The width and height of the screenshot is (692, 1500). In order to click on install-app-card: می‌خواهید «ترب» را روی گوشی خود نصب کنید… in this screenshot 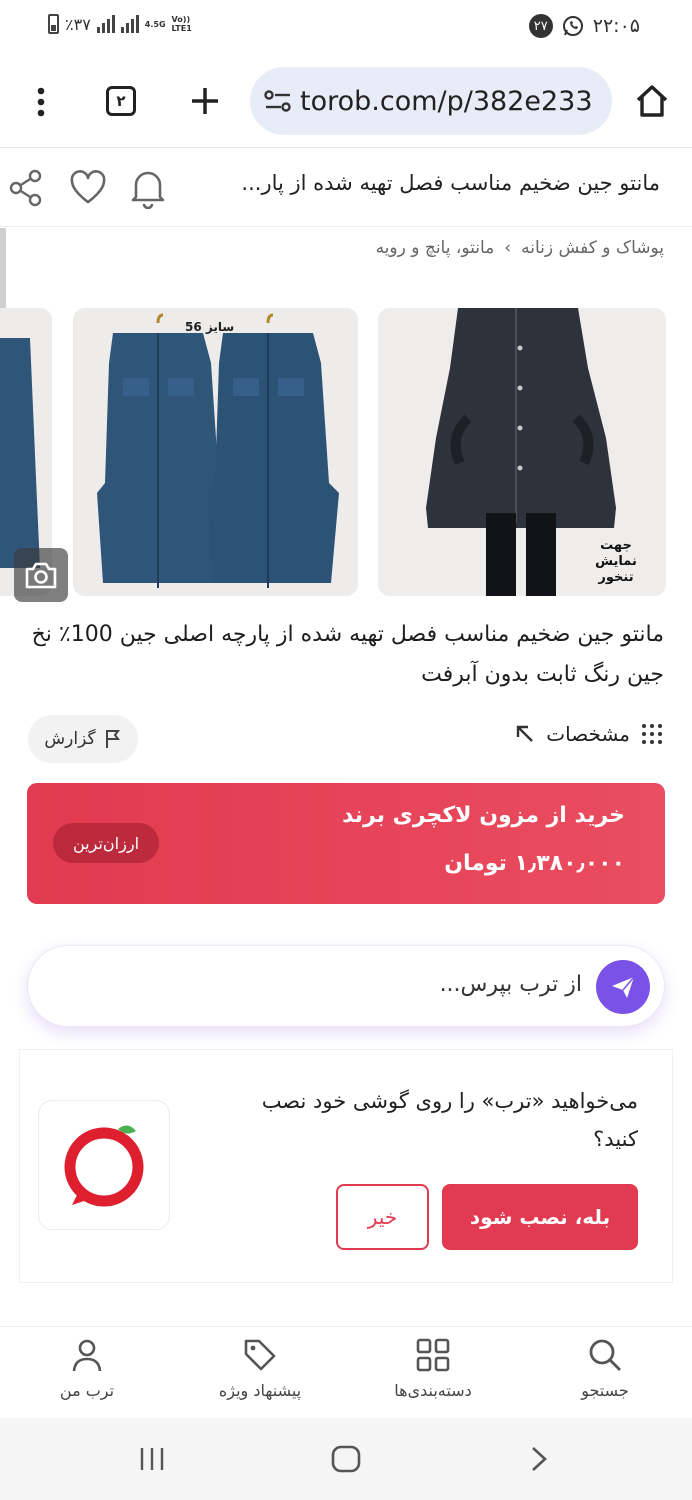, I will do `click(346, 1166)`.